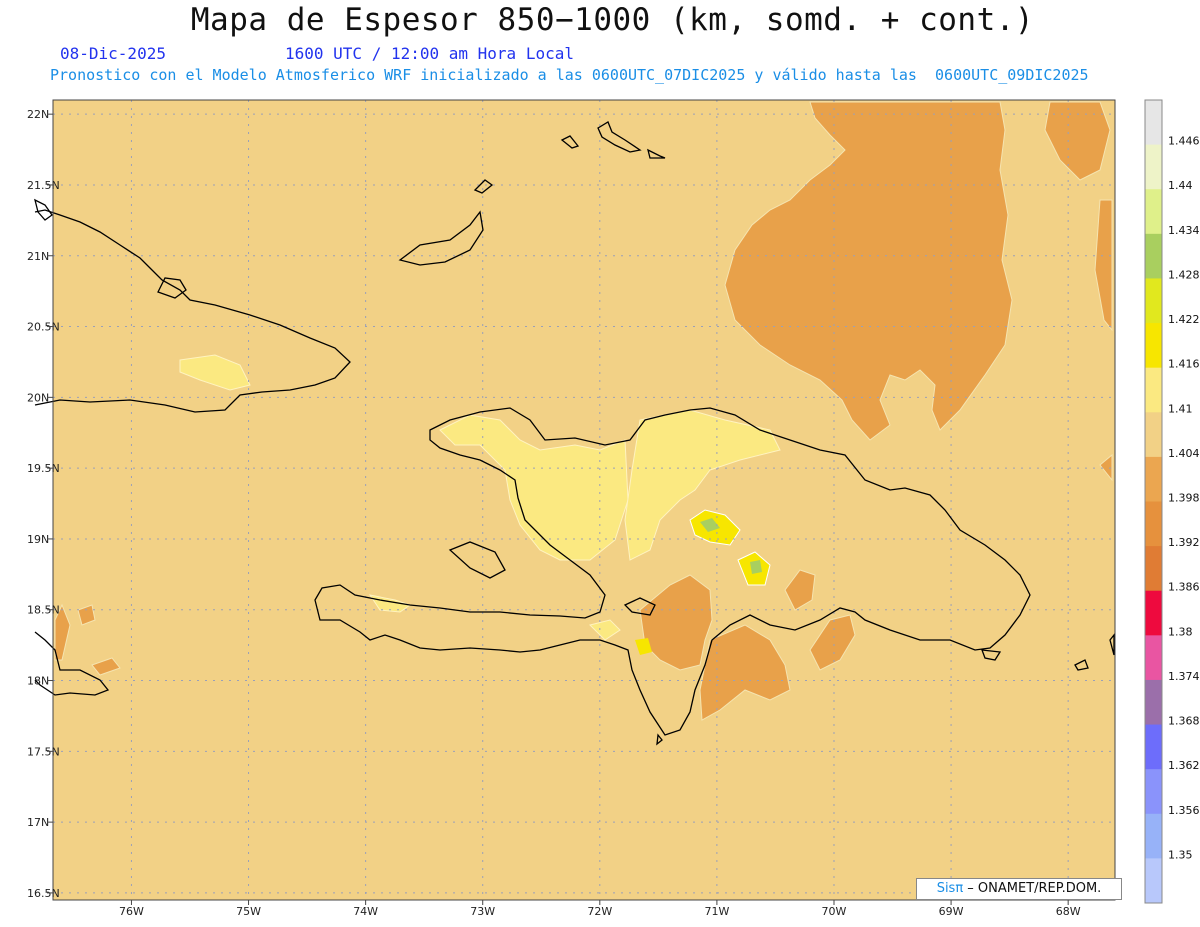  Describe the element at coordinates (43, 751) in the screenshot. I see `lat-tick-label: 17.5N` at that location.